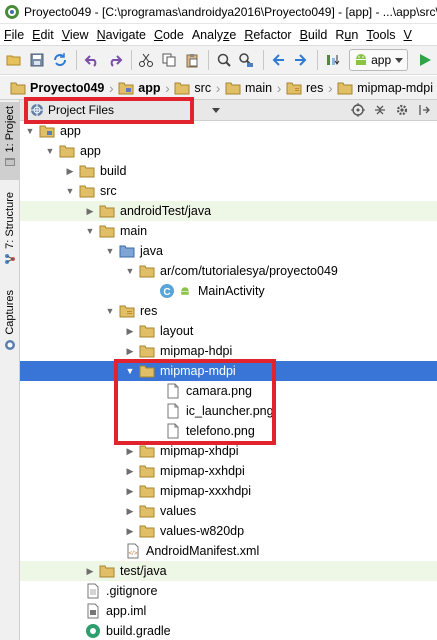 The width and height of the screenshot is (437, 640). What do you see at coordinates (191, 60) in the screenshot?
I see `paste-icon` at bounding box center [191, 60].